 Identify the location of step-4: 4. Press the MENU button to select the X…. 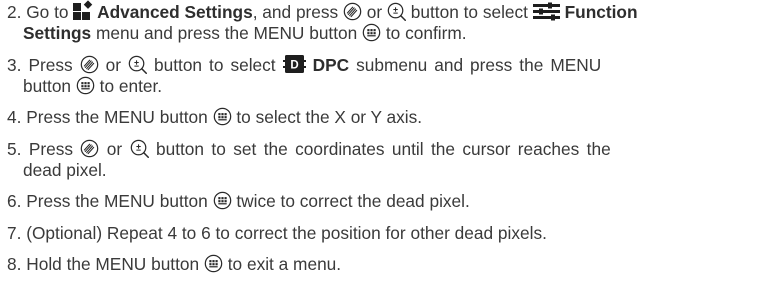
(215, 117).